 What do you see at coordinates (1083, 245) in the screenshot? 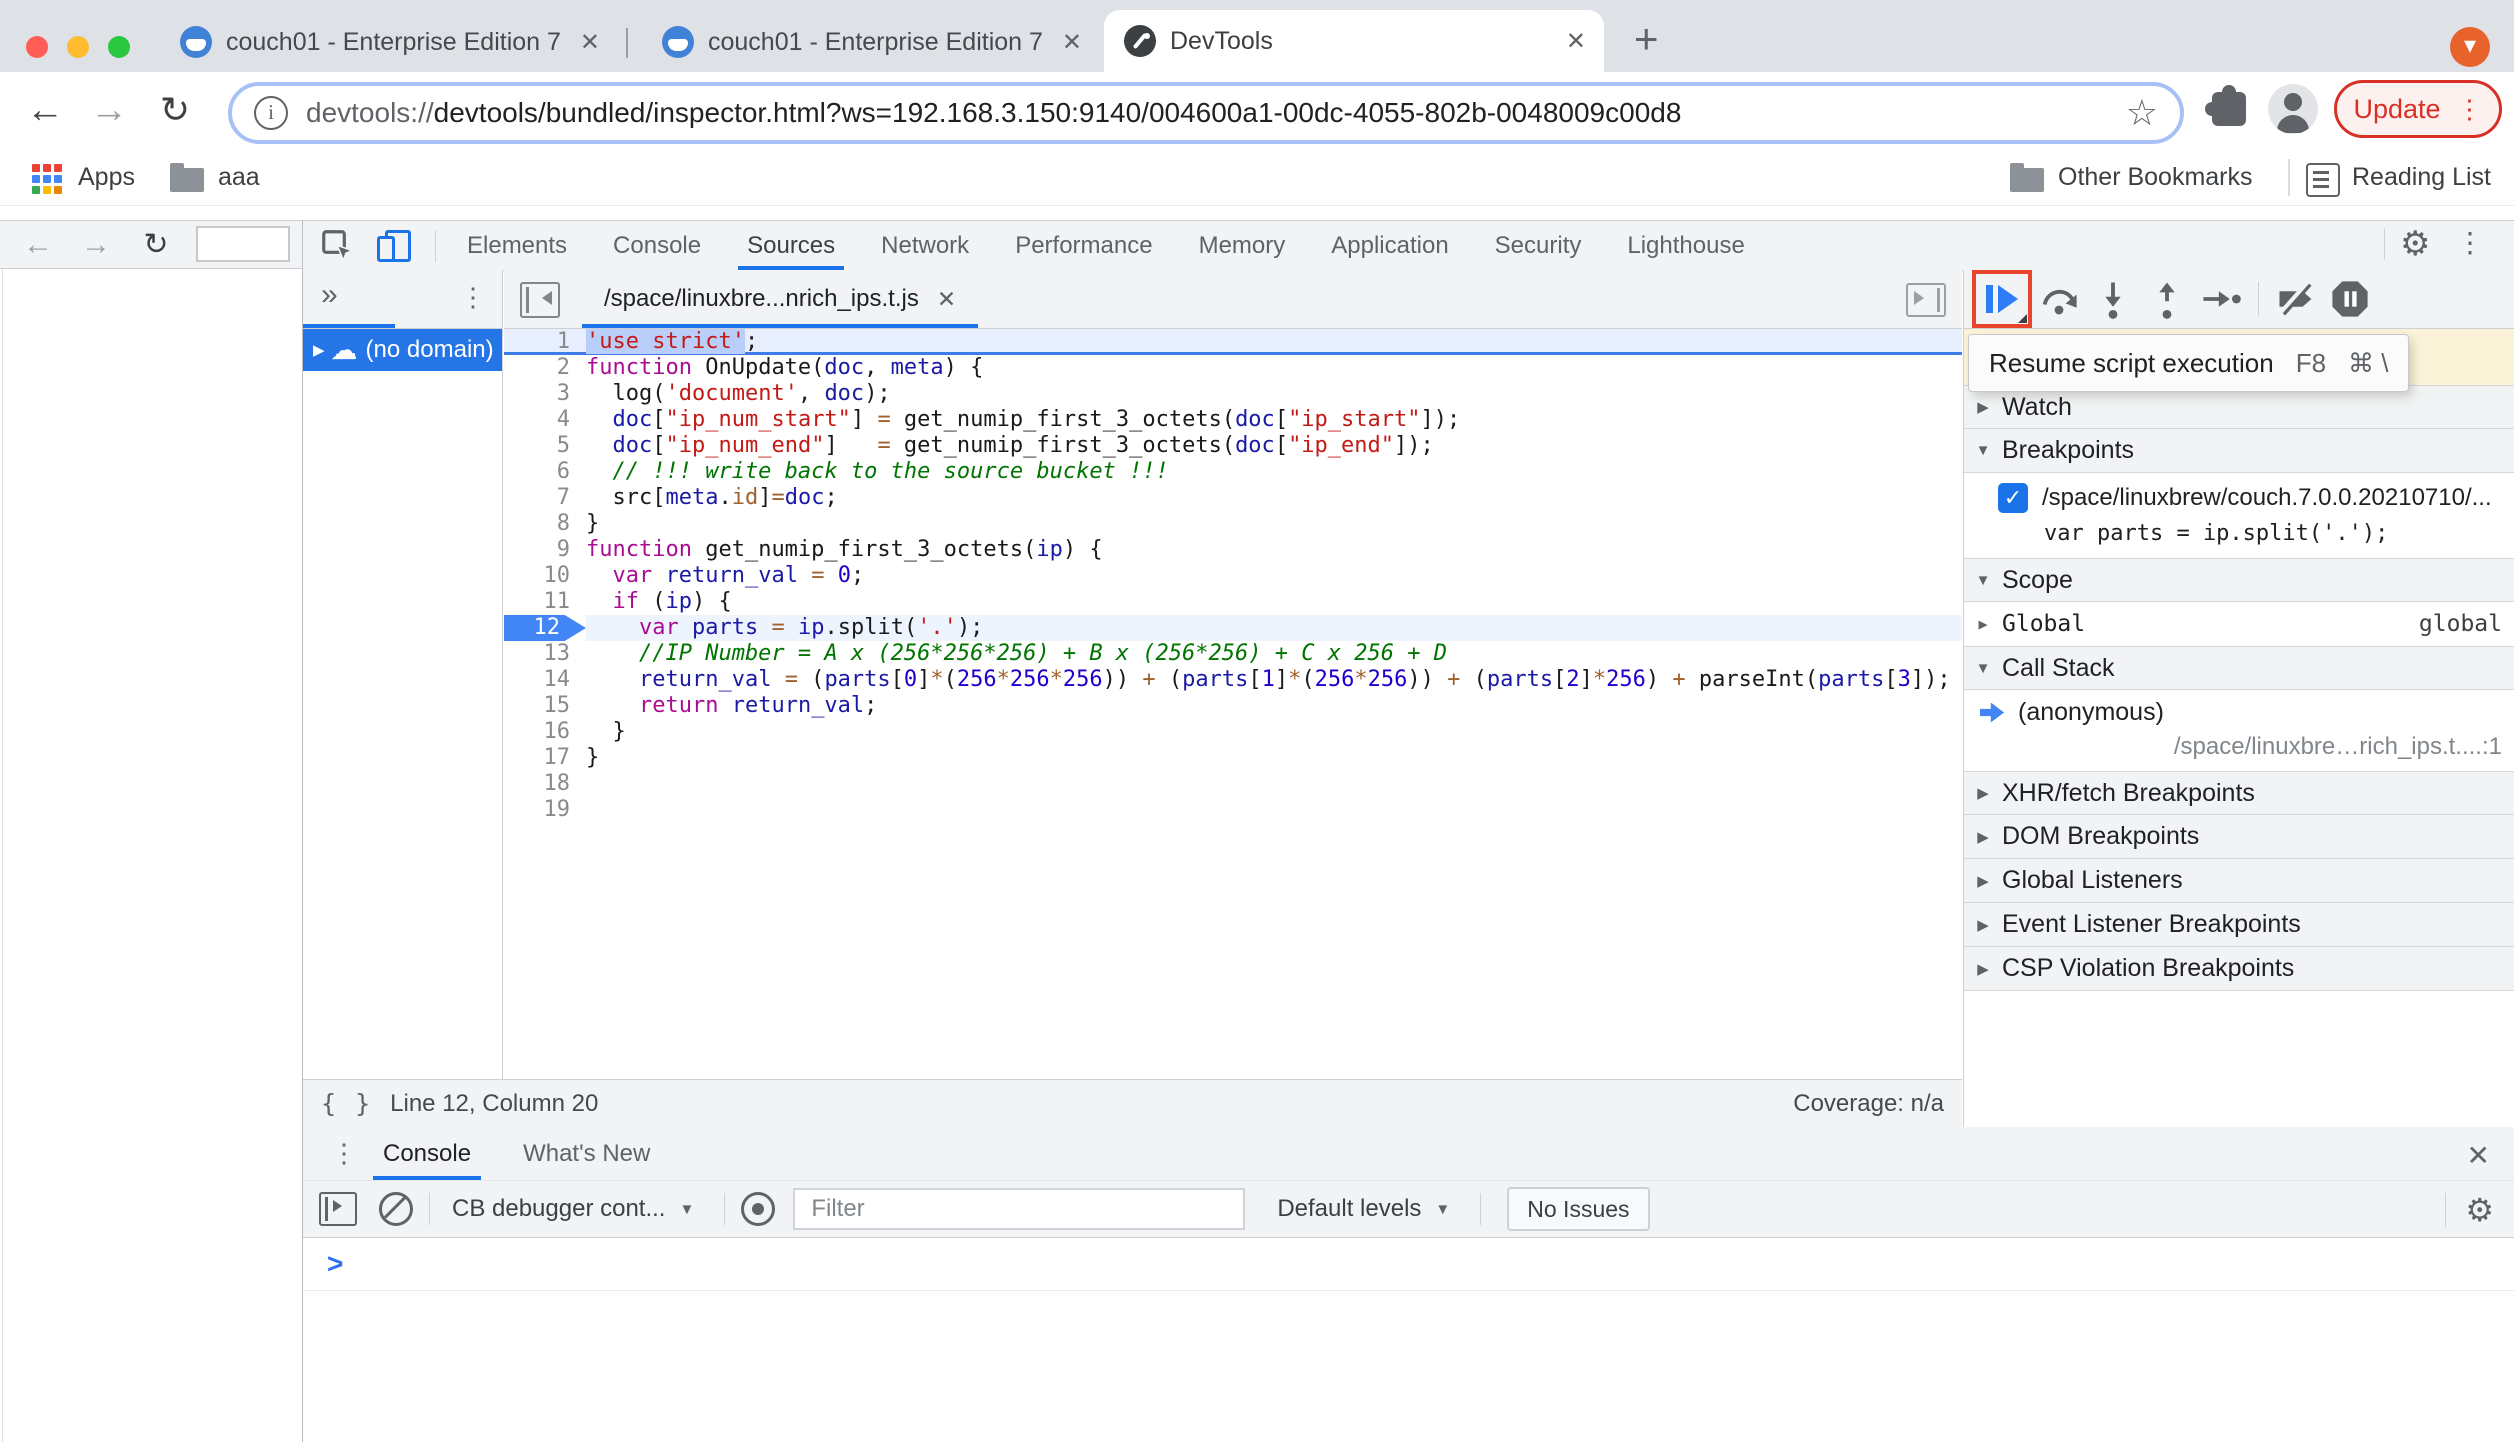
I see `devtools-tab-performance: Performance` at bounding box center [1083, 245].